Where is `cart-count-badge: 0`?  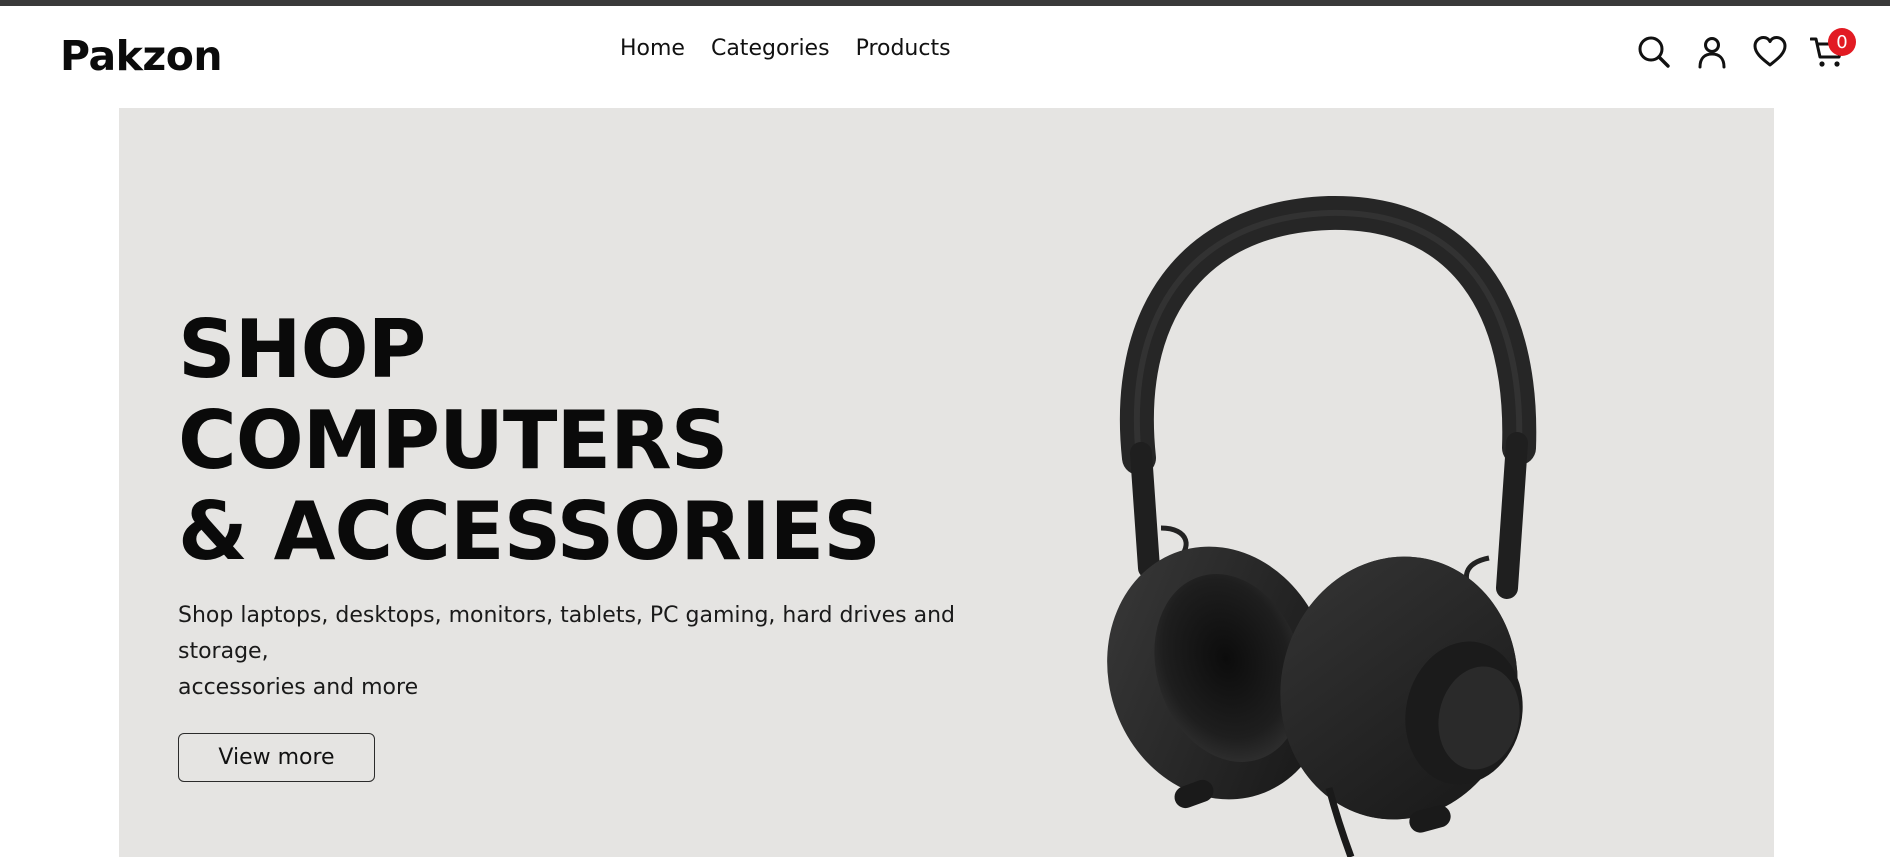 cart-count-badge: 0 is located at coordinates (1842, 42).